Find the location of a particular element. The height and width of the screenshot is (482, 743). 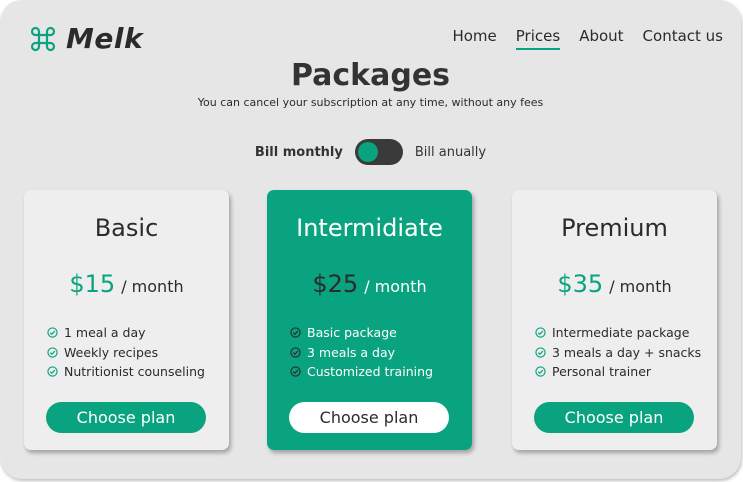

feature-item: 3 meals a day + snacks is located at coordinates (618, 353).